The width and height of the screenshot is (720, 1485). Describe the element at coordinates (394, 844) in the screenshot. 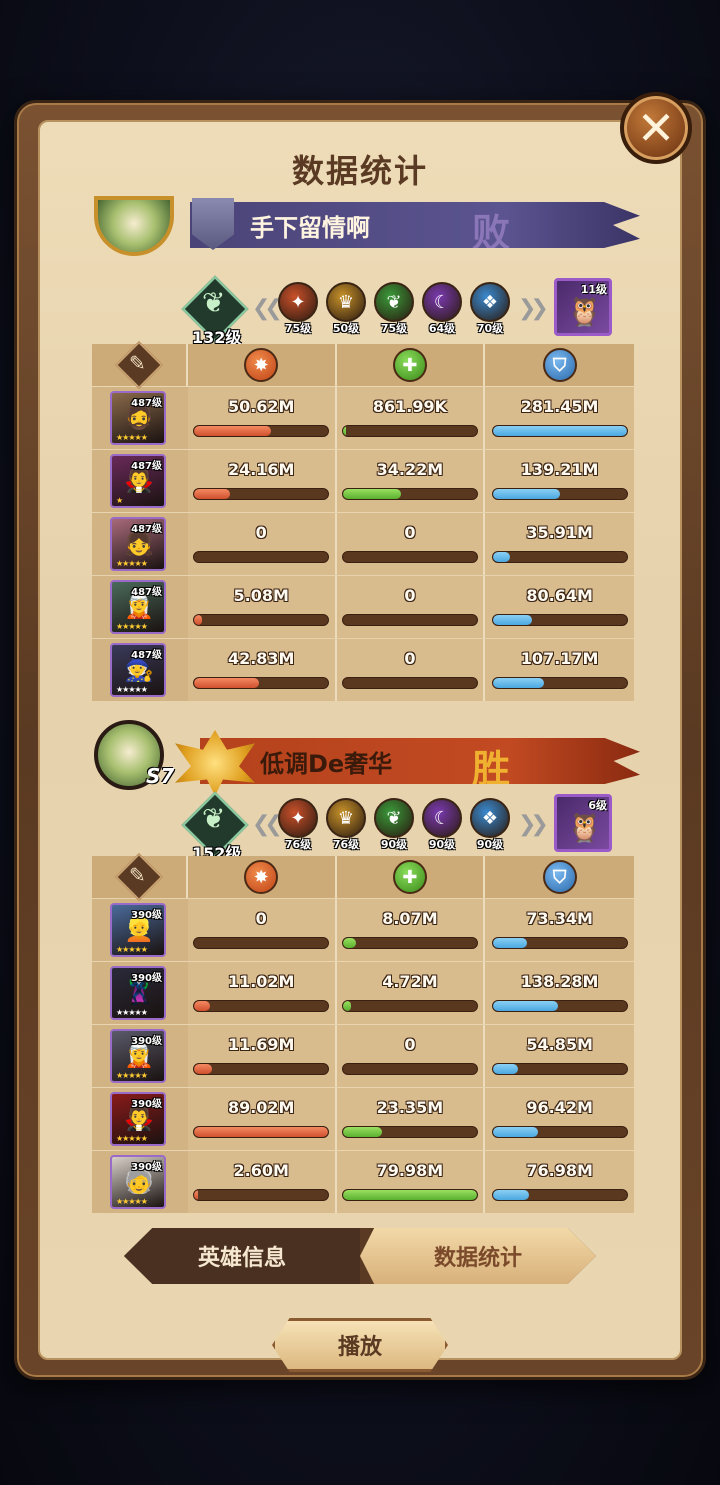

I see `faction-level: 90级` at that location.